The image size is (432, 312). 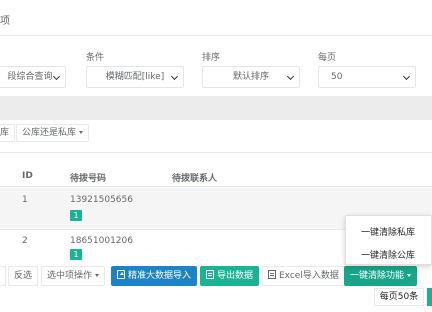 What do you see at coordinates (95, 58) in the screenshot?
I see `condition-label: 条件` at bounding box center [95, 58].